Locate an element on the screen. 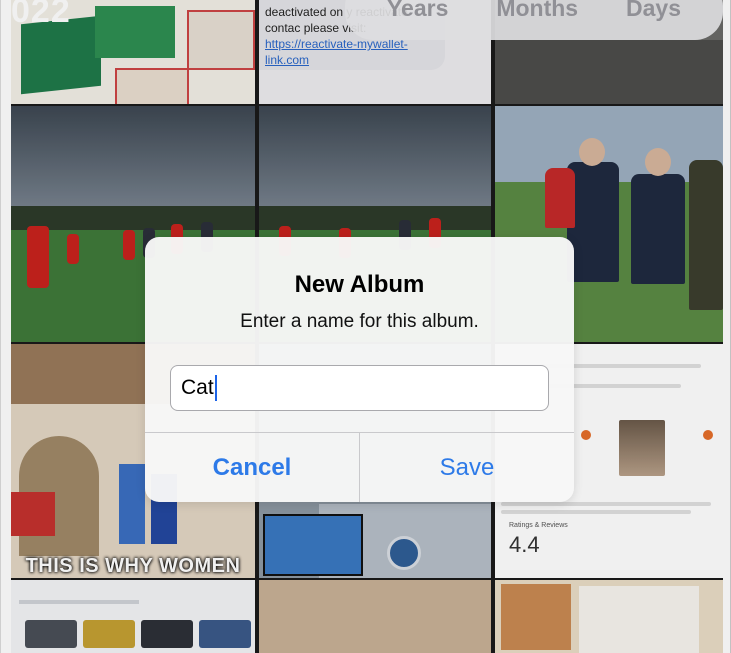  cancel-button: Cancel is located at coordinates (252, 467).